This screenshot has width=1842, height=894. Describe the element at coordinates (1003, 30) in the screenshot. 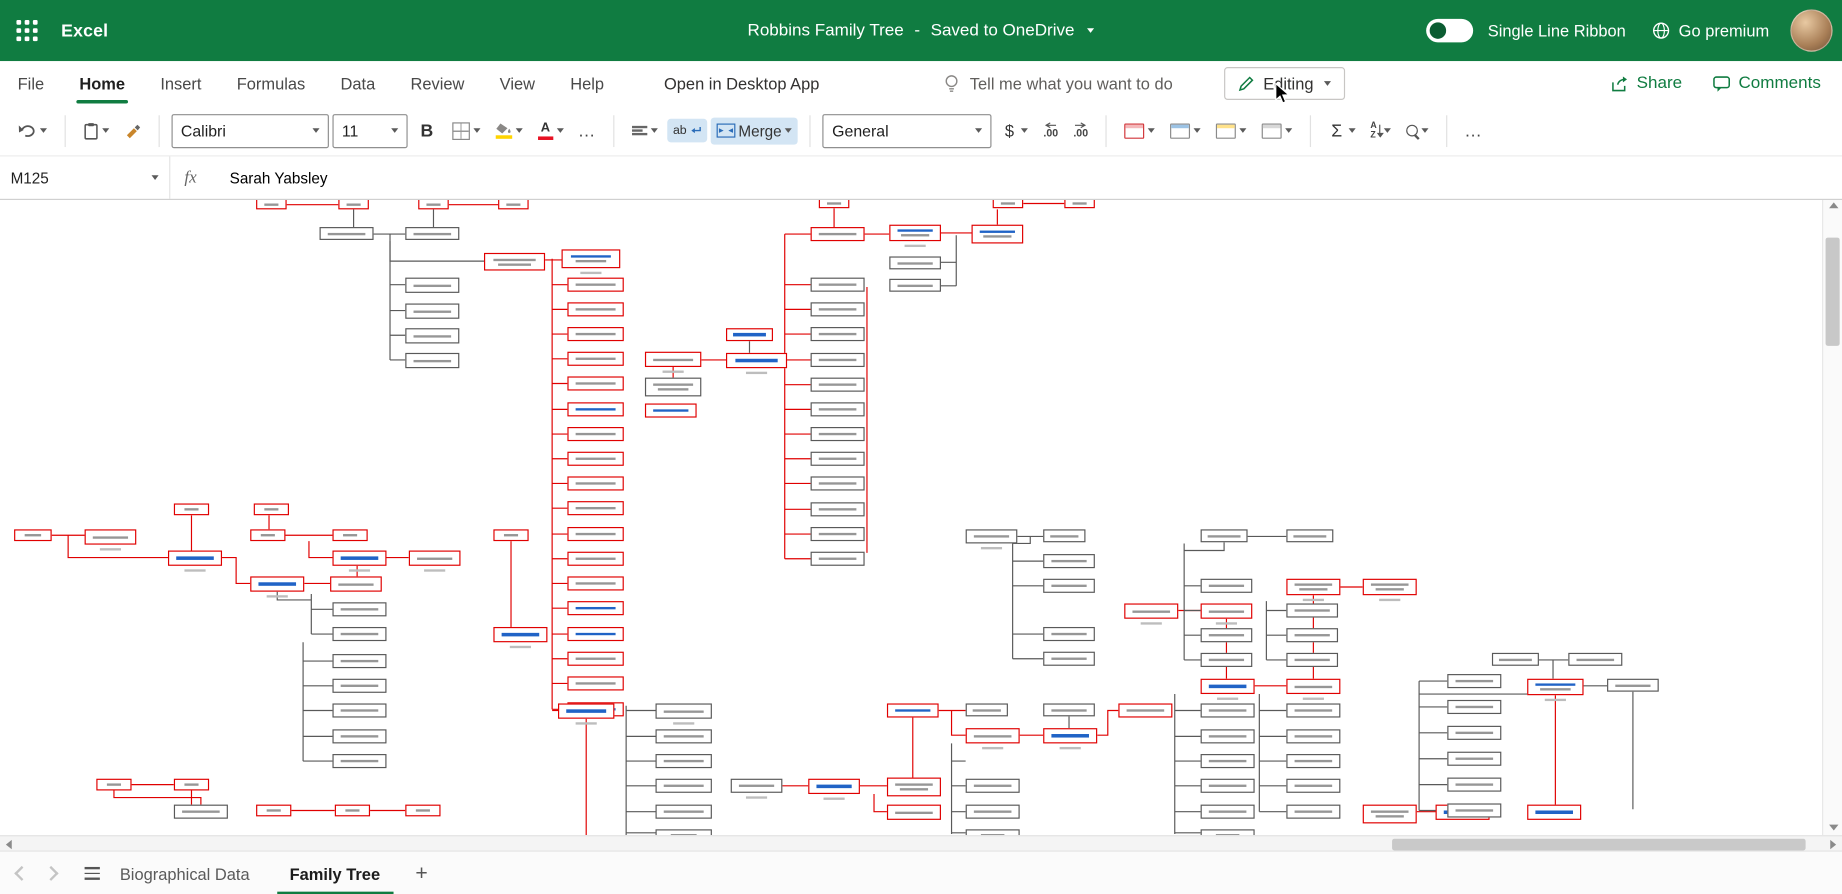

I see `saved-status: Saved to OneDrive` at that location.